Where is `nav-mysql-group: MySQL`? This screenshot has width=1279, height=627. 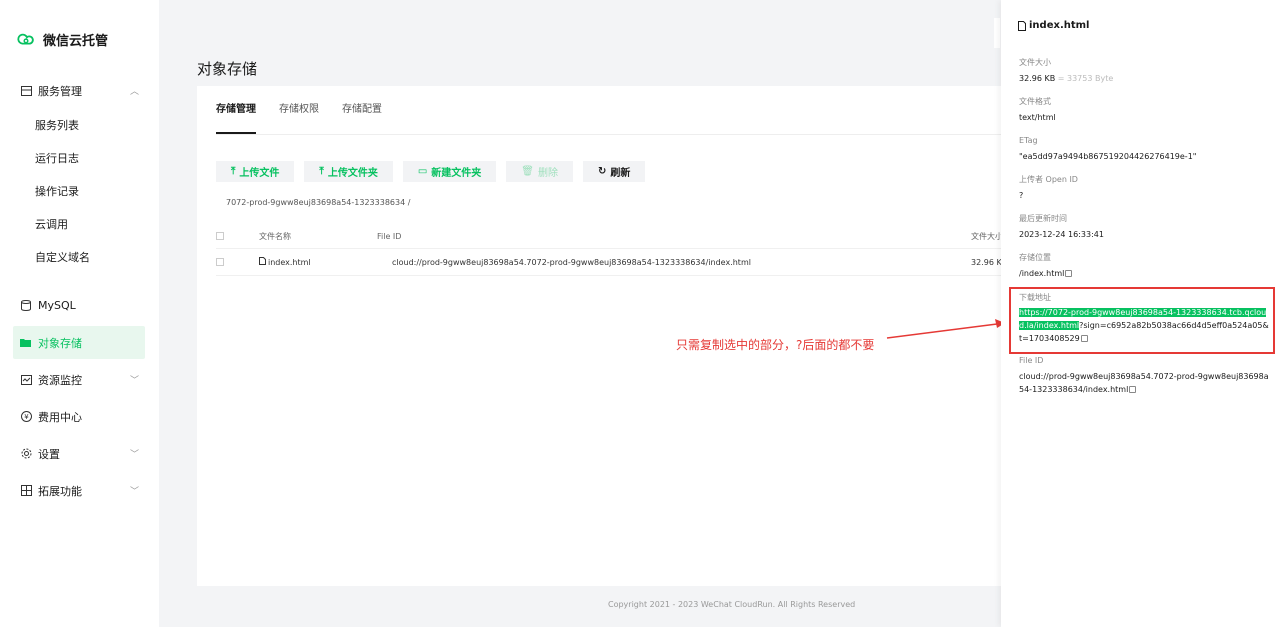 nav-mysql-group: MySQL is located at coordinates (79, 305).